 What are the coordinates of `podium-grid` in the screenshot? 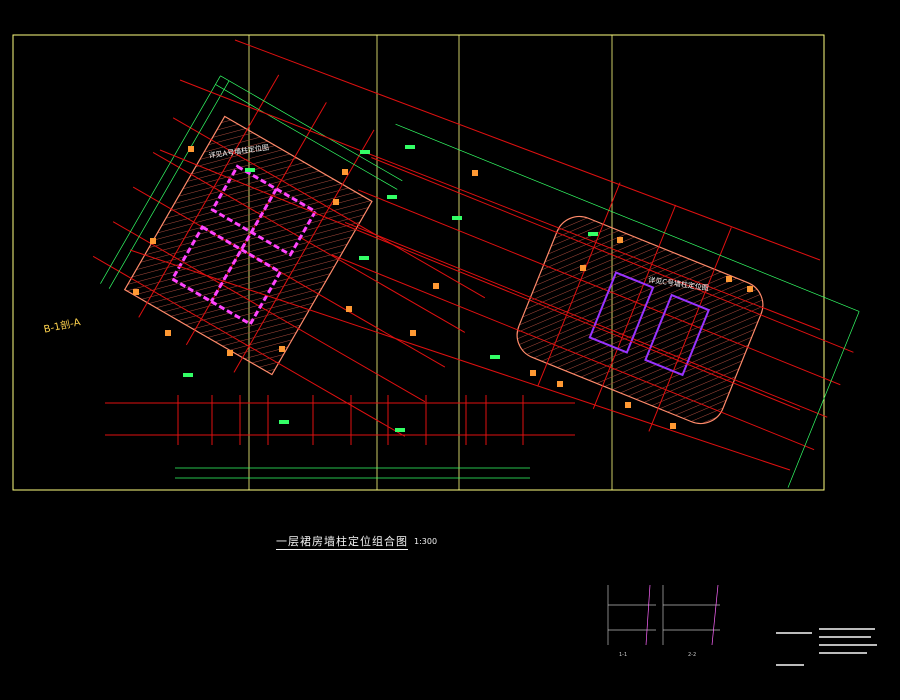 It's located at (340, 437).